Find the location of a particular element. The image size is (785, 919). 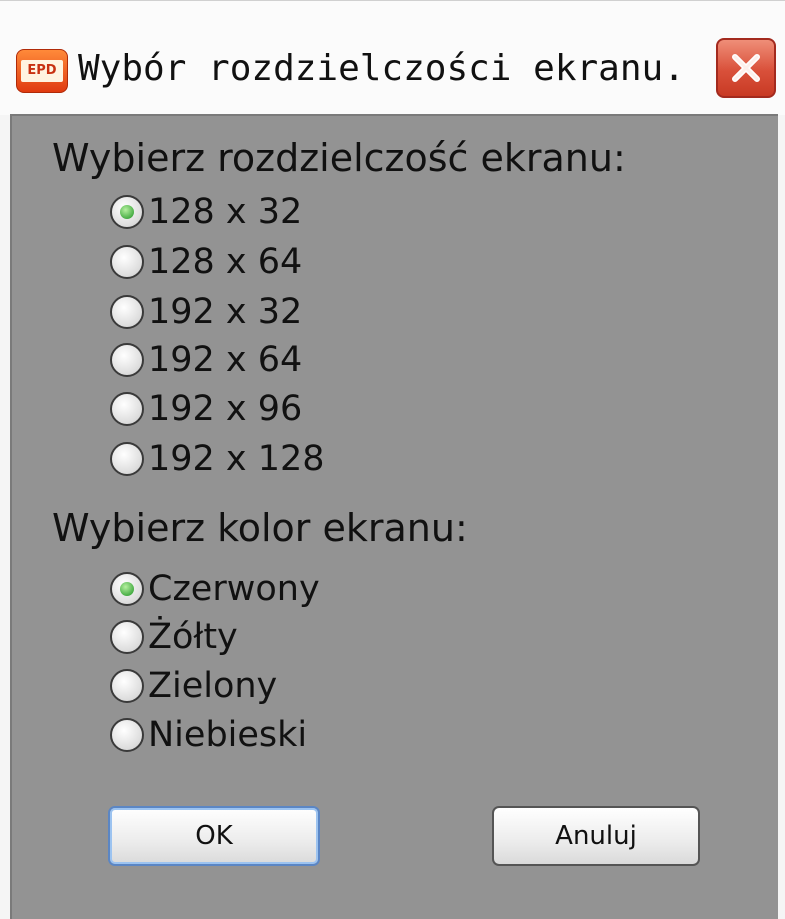

radio-label: Żółty is located at coordinates (193, 637).